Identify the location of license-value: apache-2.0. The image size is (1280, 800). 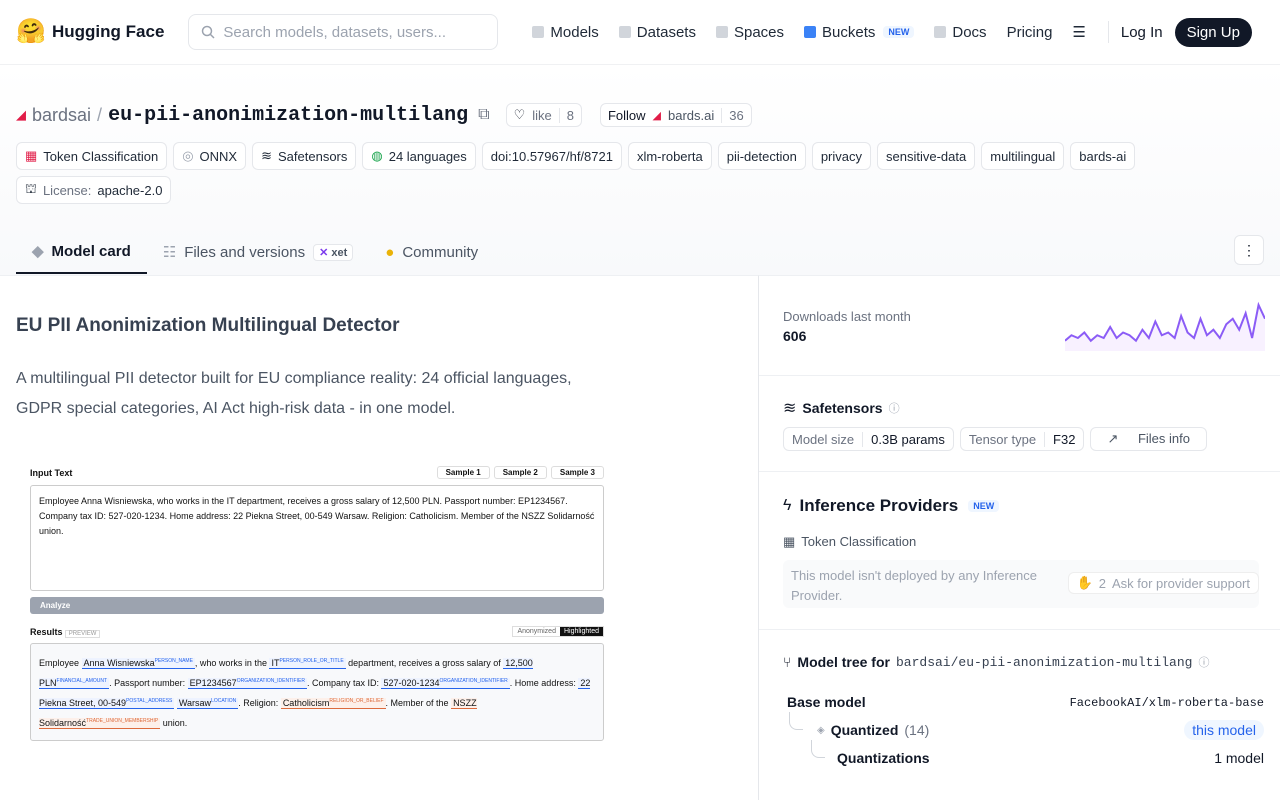
(130, 190).